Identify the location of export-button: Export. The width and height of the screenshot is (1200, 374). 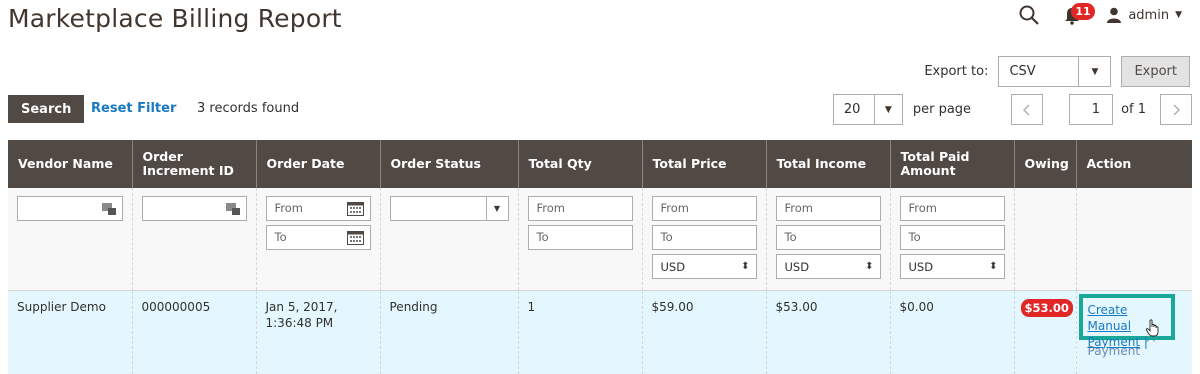
(1155, 71).